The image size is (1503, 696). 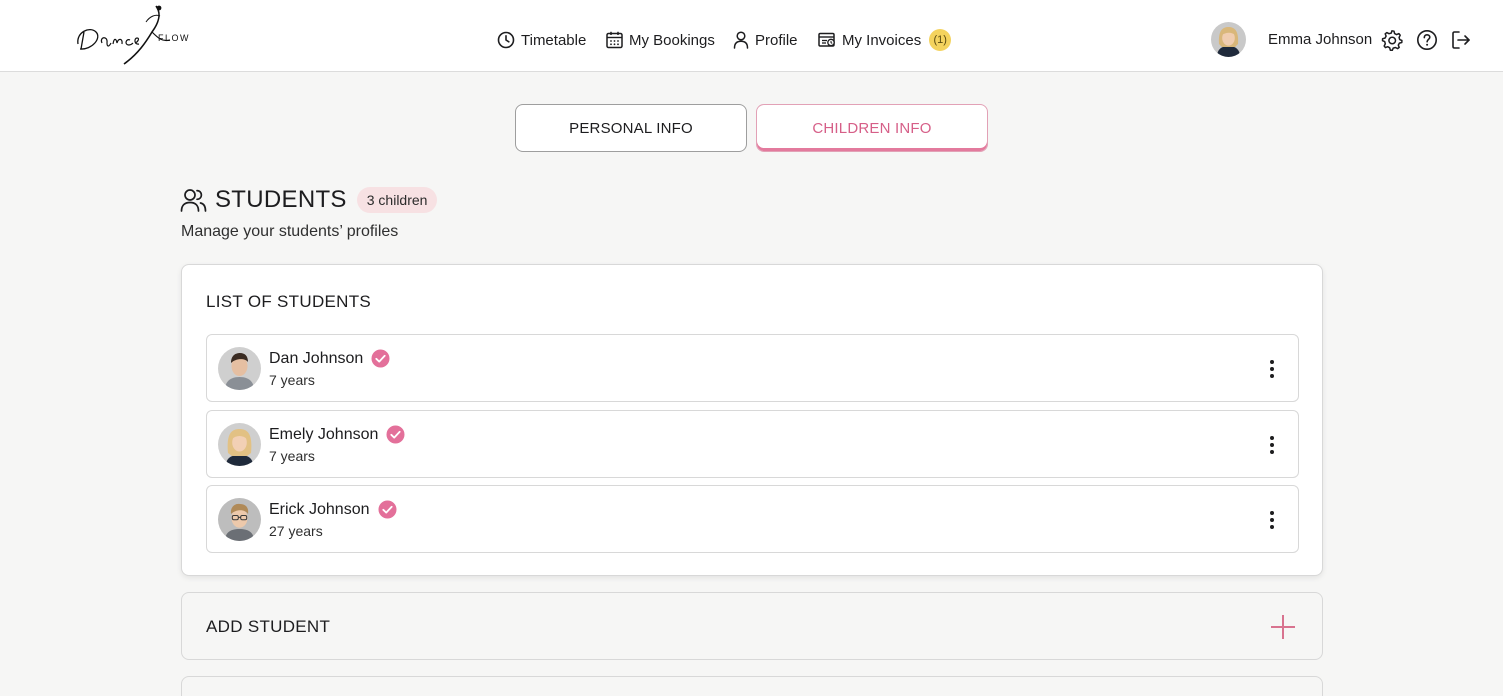 I want to click on students-title: STUDENTS, so click(x=281, y=199).